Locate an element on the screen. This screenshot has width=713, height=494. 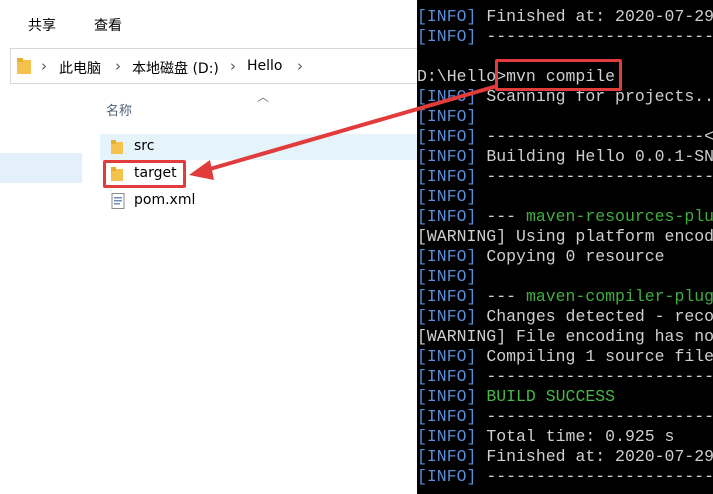
annotation-arrow is located at coordinates (343, 132).